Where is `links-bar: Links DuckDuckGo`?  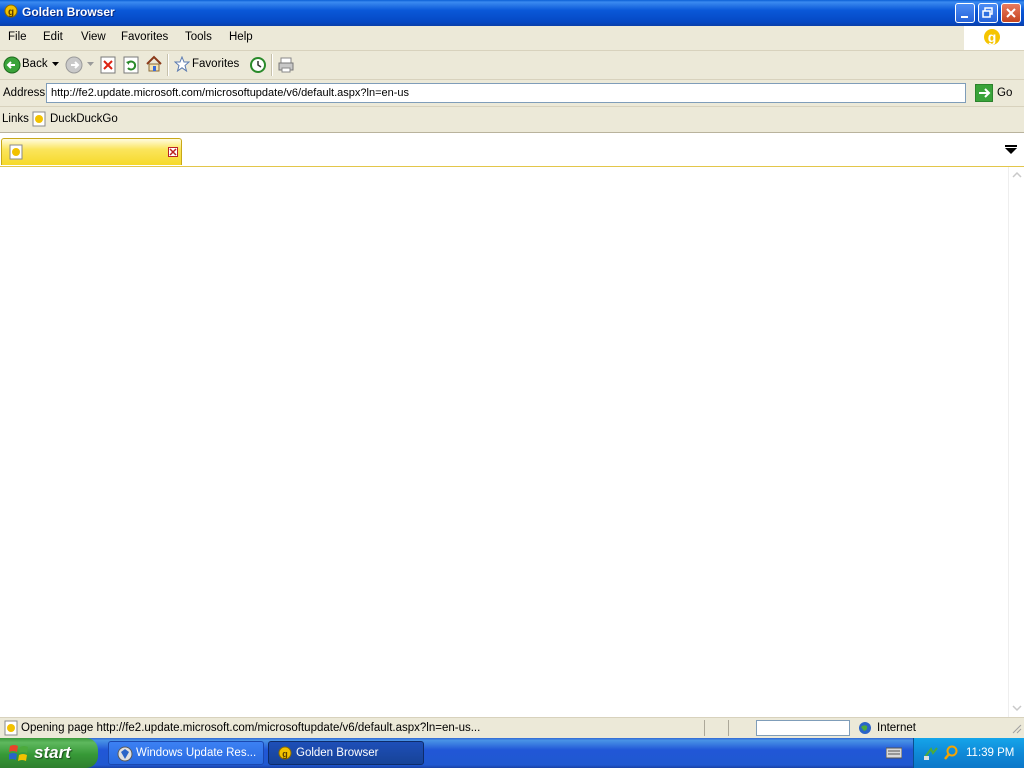
links-bar: Links DuckDuckGo is located at coordinates (512, 120).